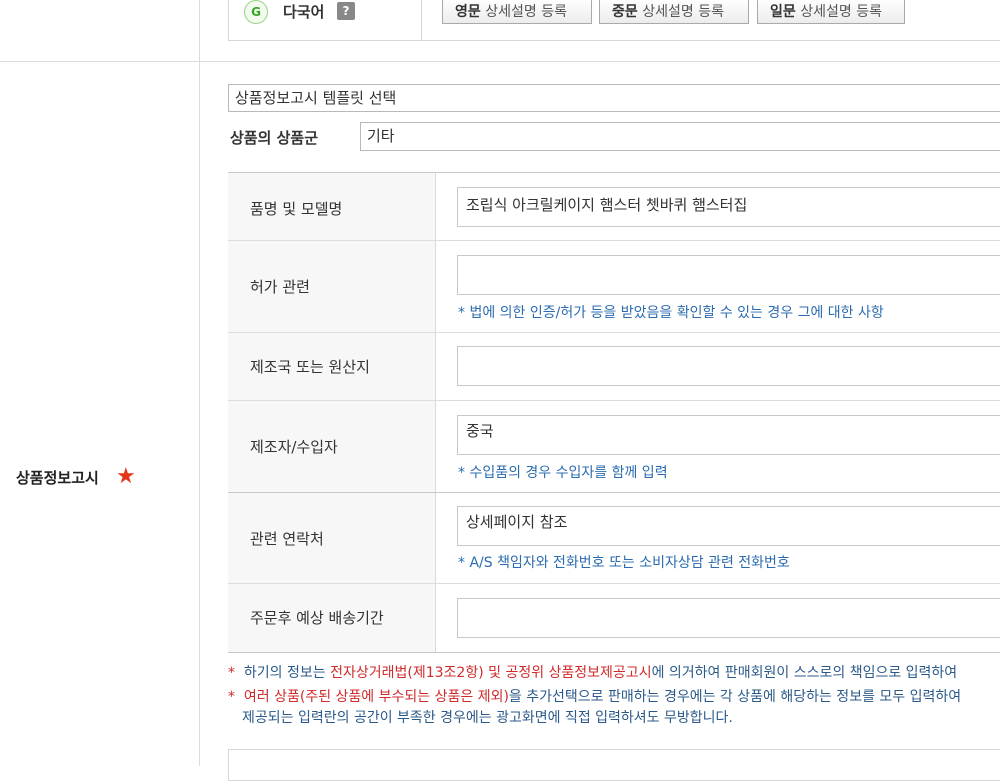 The width and height of the screenshot is (1000, 781). I want to click on field-label-manufacturer: 제조자/수입자, so click(294, 447).